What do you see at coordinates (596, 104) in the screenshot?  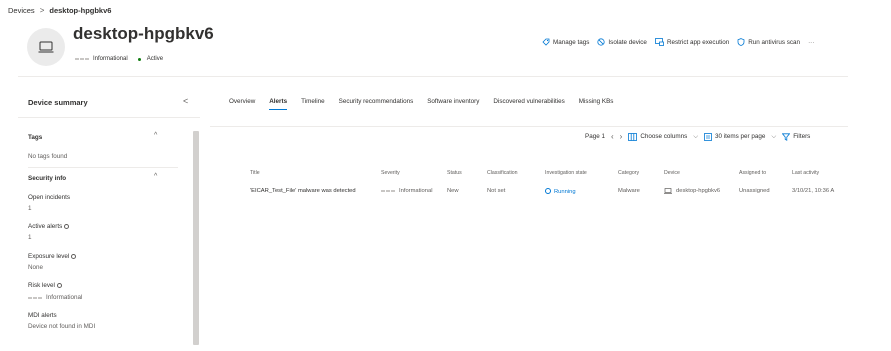 I see `tab-missing-kbs: Missing KBs` at bounding box center [596, 104].